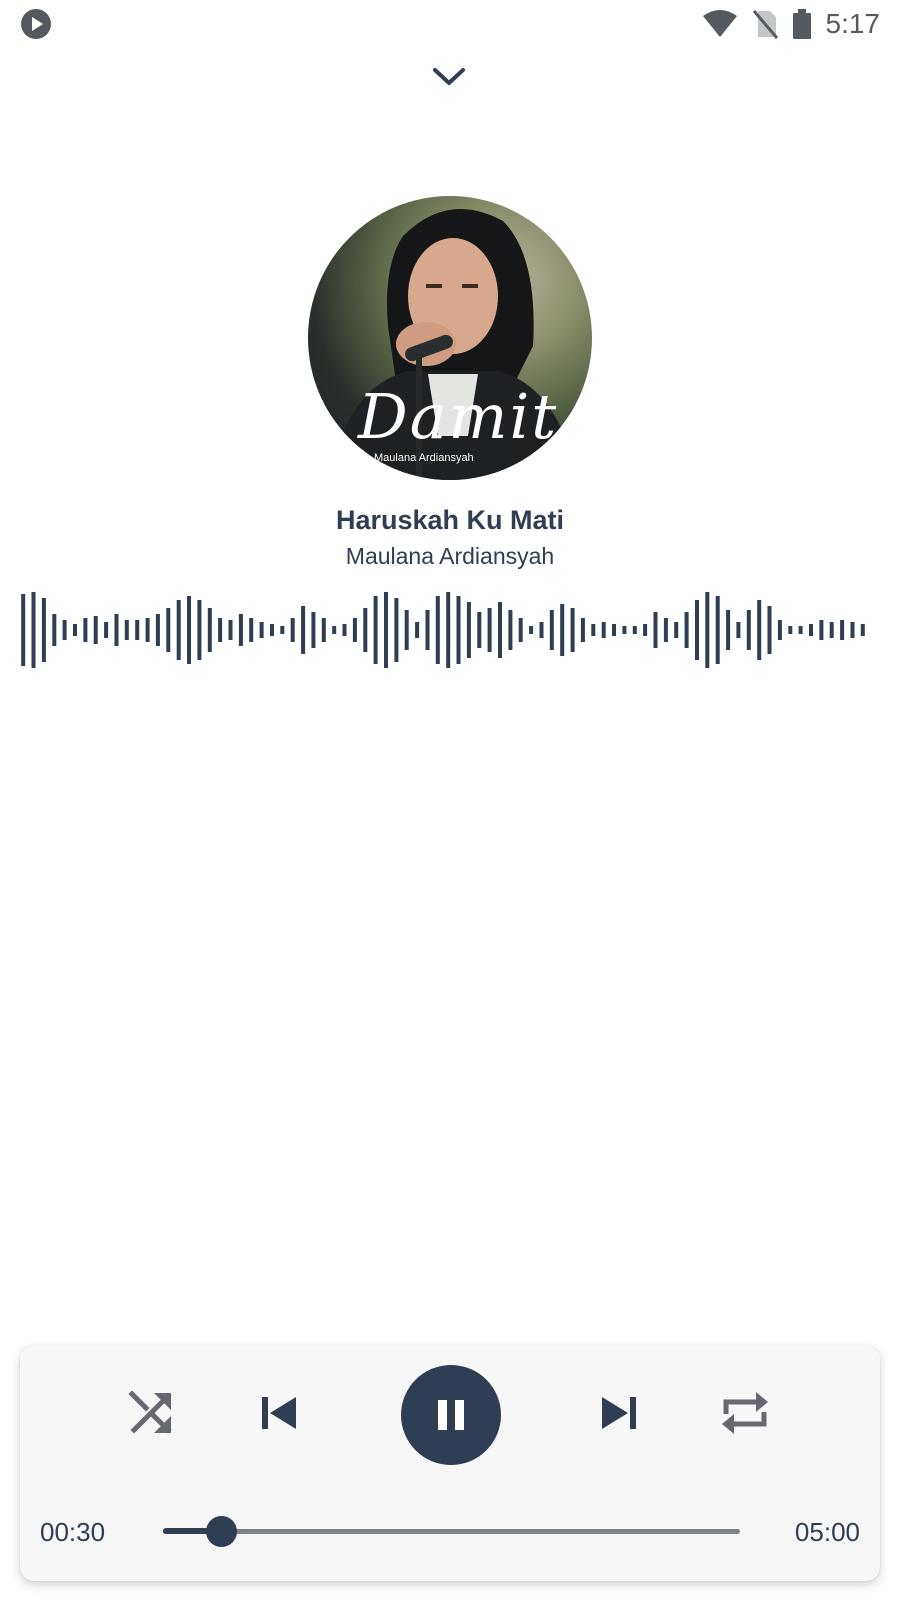  What do you see at coordinates (450, 556) in the screenshot?
I see `song-artist: Maulana Ardiansyah` at bounding box center [450, 556].